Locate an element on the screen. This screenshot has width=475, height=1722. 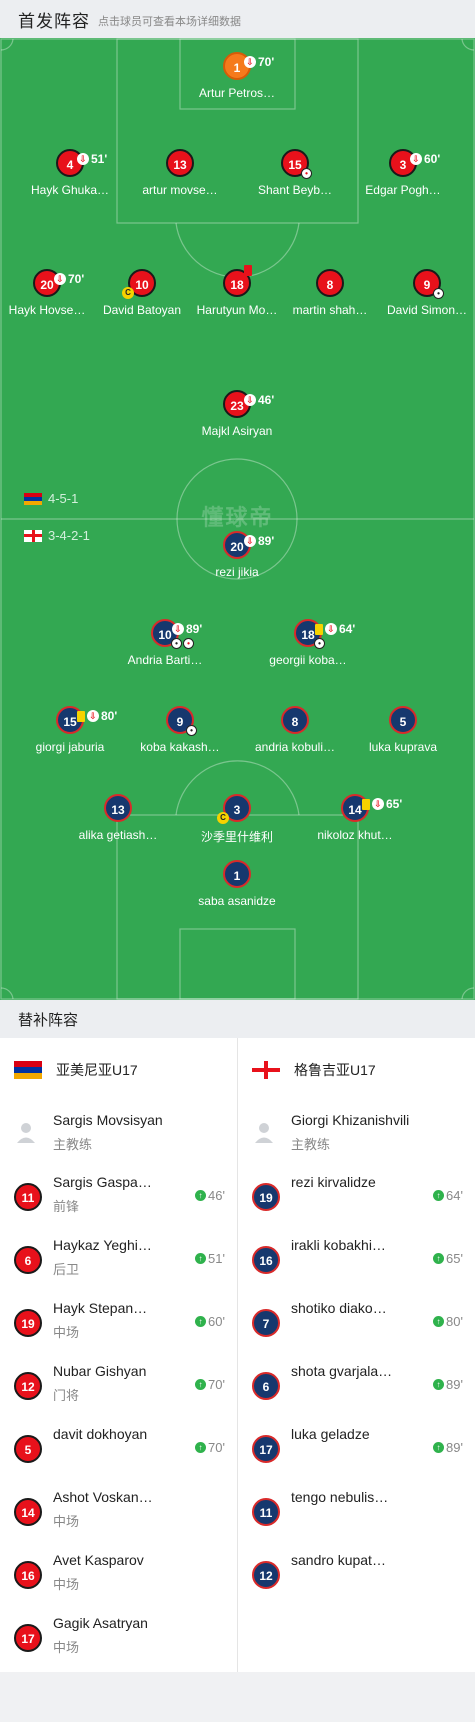
team-header-home: 亚美尼亚U17 is located at coordinates (118, 1070).